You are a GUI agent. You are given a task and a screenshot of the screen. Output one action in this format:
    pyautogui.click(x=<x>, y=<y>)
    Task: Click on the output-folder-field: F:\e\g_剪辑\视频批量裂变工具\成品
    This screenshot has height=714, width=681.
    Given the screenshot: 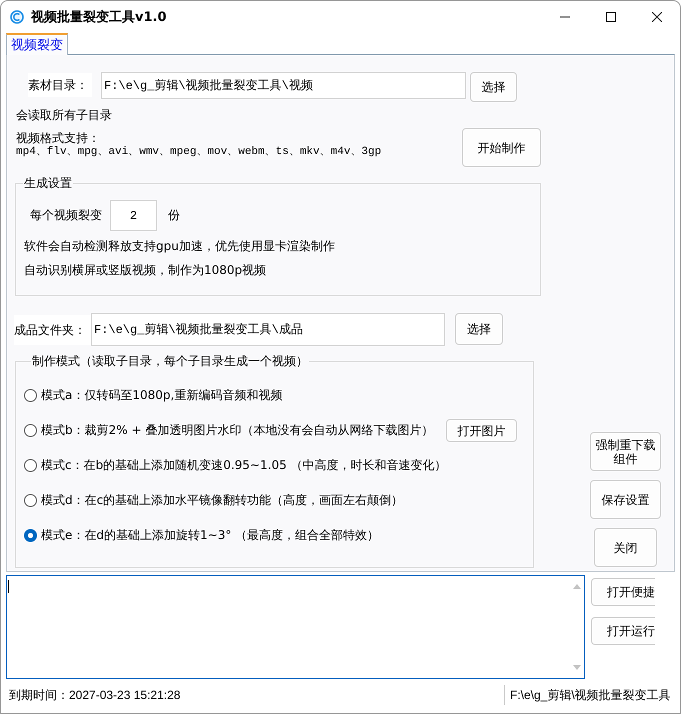 What is the action you would take?
    pyautogui.click(x=268, y=329)
    